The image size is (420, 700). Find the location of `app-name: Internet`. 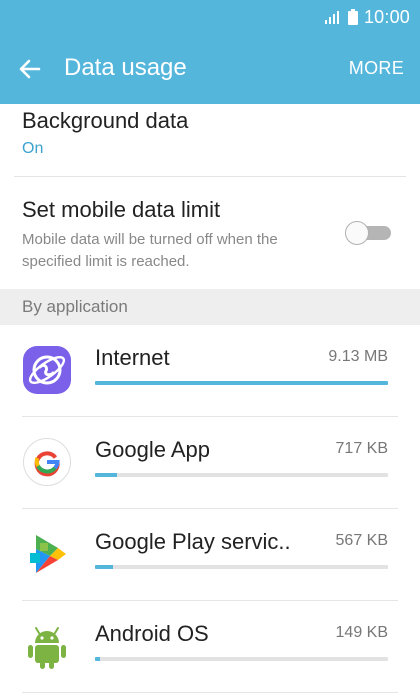

app-name: Internet is located at coordinates (132, 357).